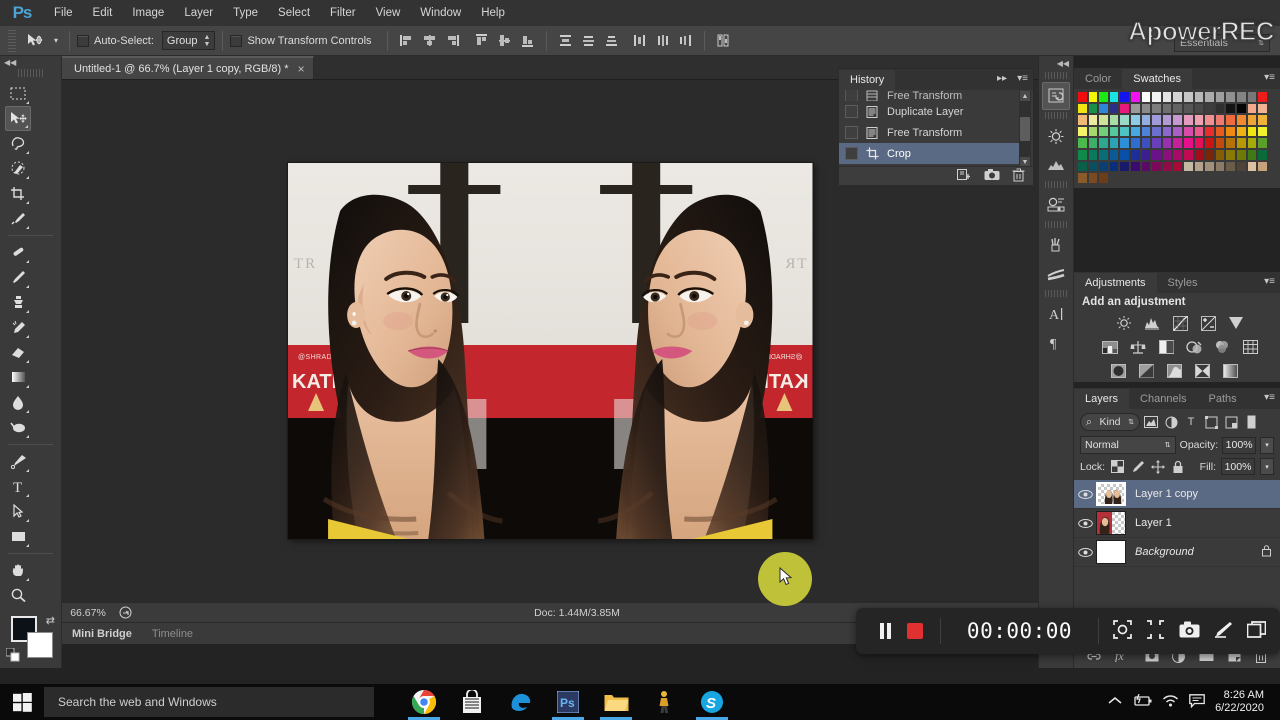 Image resolution: width=1280 pixels, height=720 pixels. I want to click on default-colors-icon, so click(12, 656).